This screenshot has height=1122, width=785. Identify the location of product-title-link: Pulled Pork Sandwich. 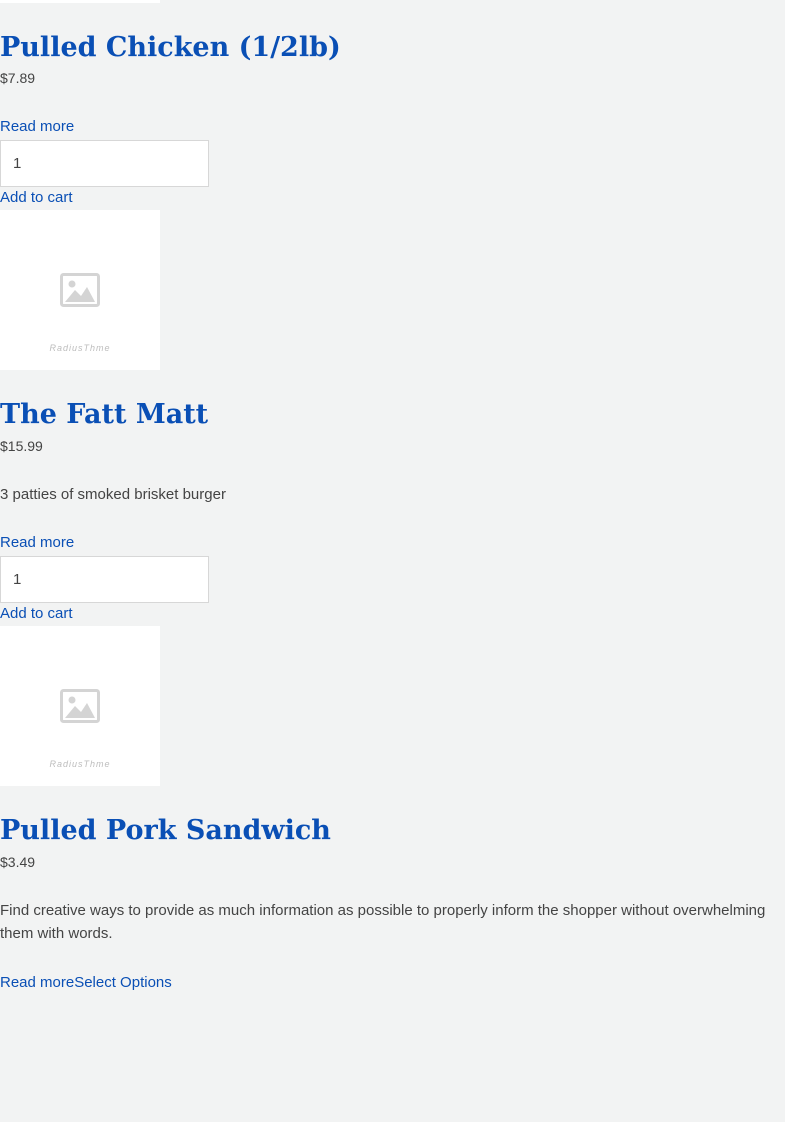
(165, 830).